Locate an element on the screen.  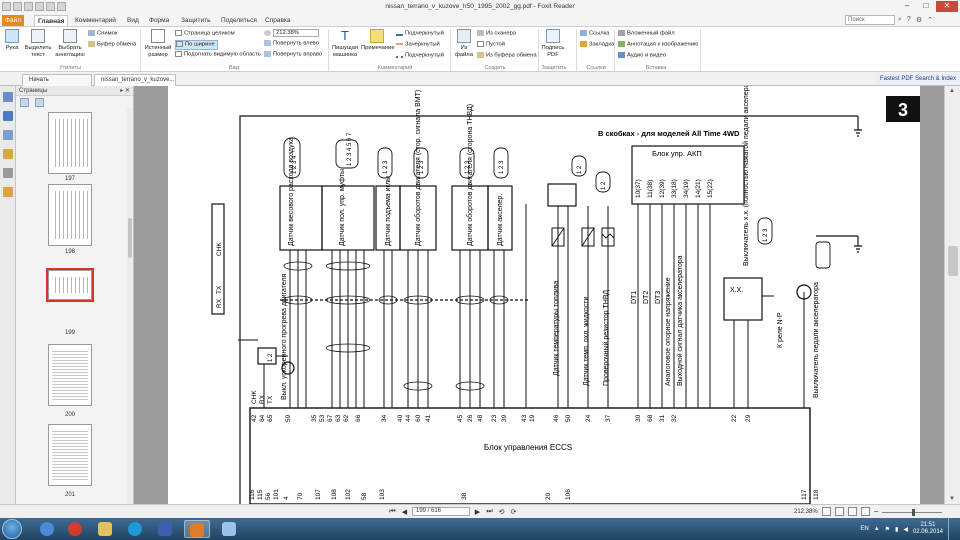
fit-page-button: Страница целиком is located at coordinates (205, 34).